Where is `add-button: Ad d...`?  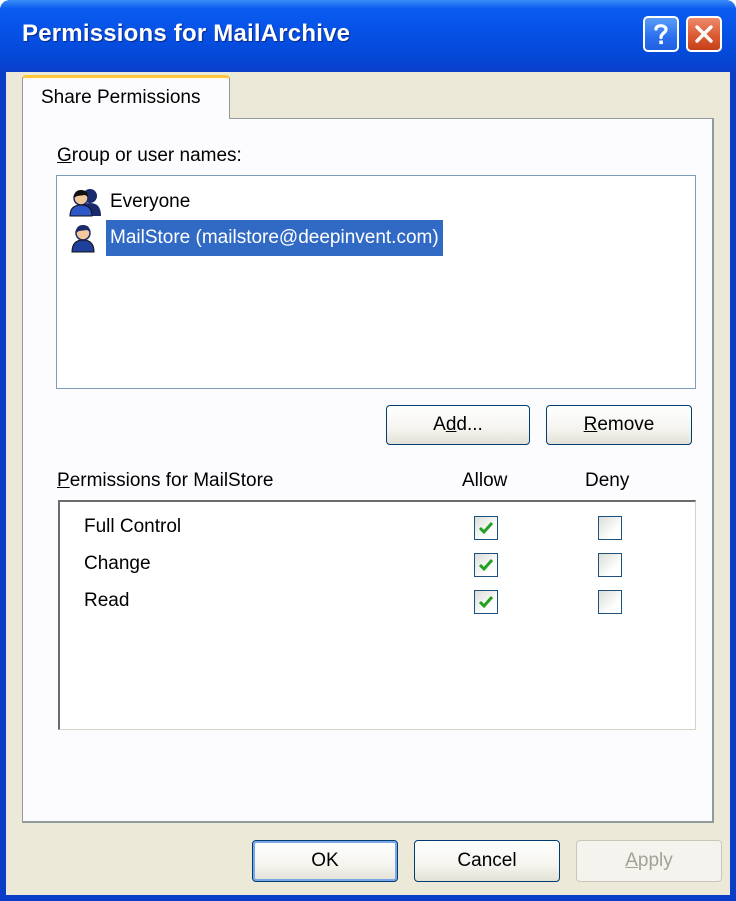 add-button: Ad d... is located at coordinates (458, 425).